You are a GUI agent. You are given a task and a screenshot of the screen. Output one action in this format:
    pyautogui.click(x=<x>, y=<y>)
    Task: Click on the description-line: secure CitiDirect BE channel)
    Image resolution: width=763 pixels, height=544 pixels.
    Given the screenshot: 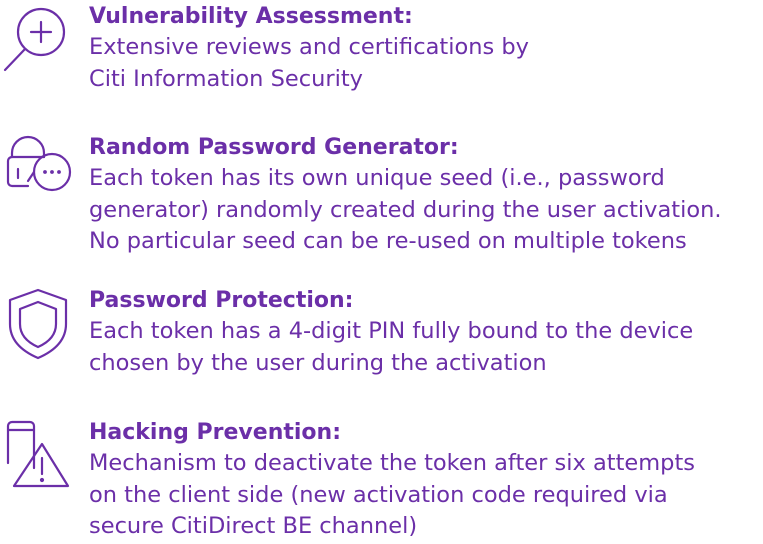 What is the action you would take?
    pyautogui.click(x=253, y=526)
    